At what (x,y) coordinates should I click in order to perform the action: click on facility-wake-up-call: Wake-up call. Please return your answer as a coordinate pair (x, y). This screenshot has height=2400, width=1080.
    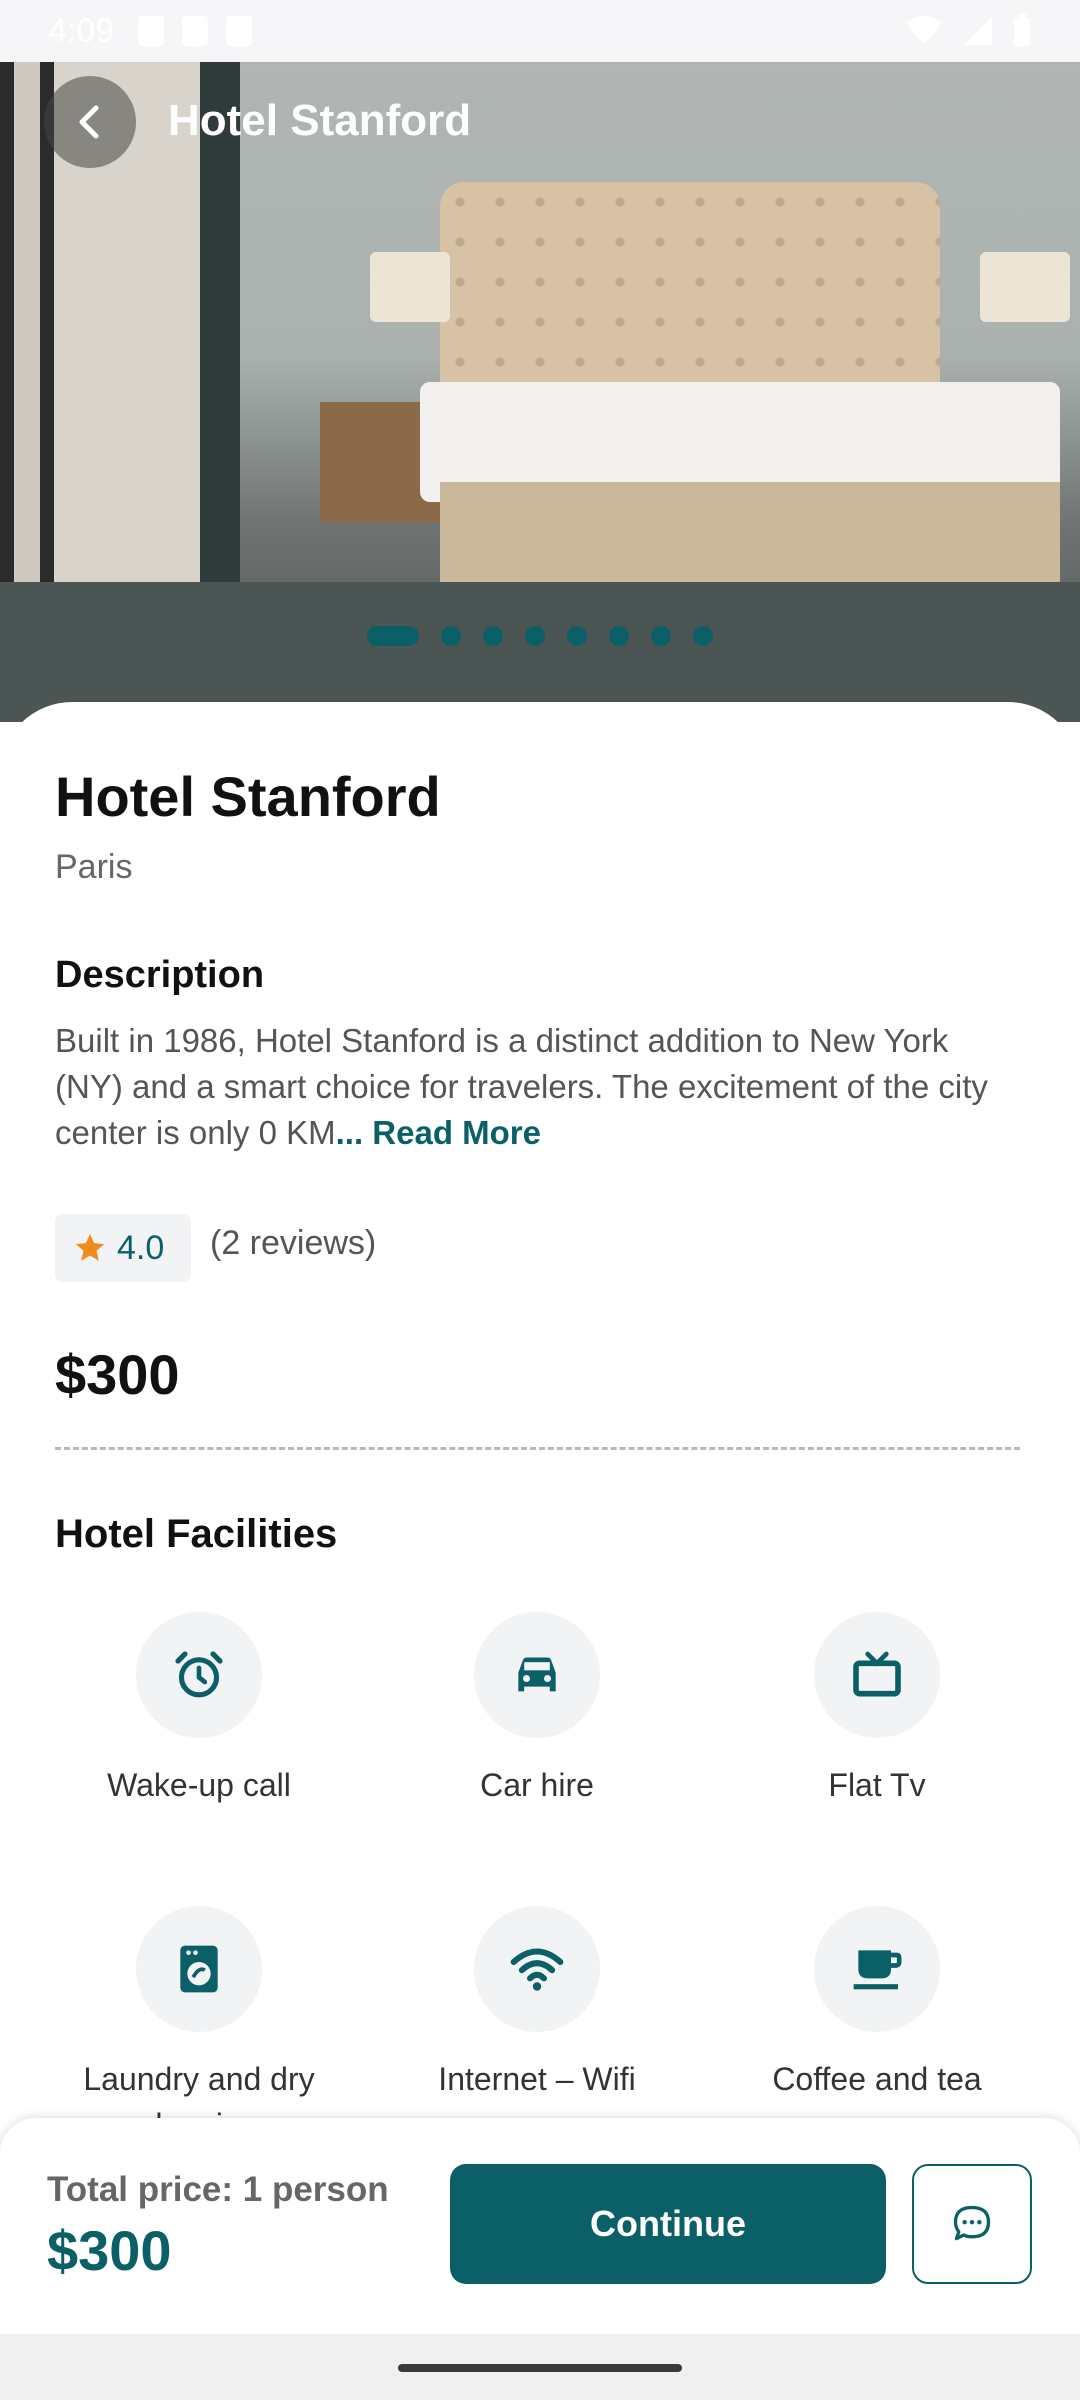
    Looking at the image, I should click on (199, 1710).